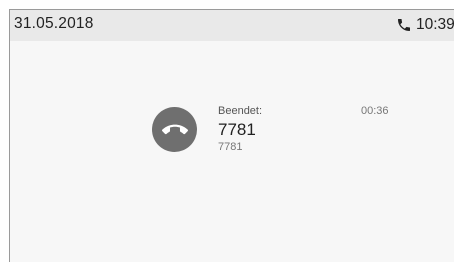 This screenshot has width=454, height=262. I want to click on call-status: Beendet:, so click(240, 111).